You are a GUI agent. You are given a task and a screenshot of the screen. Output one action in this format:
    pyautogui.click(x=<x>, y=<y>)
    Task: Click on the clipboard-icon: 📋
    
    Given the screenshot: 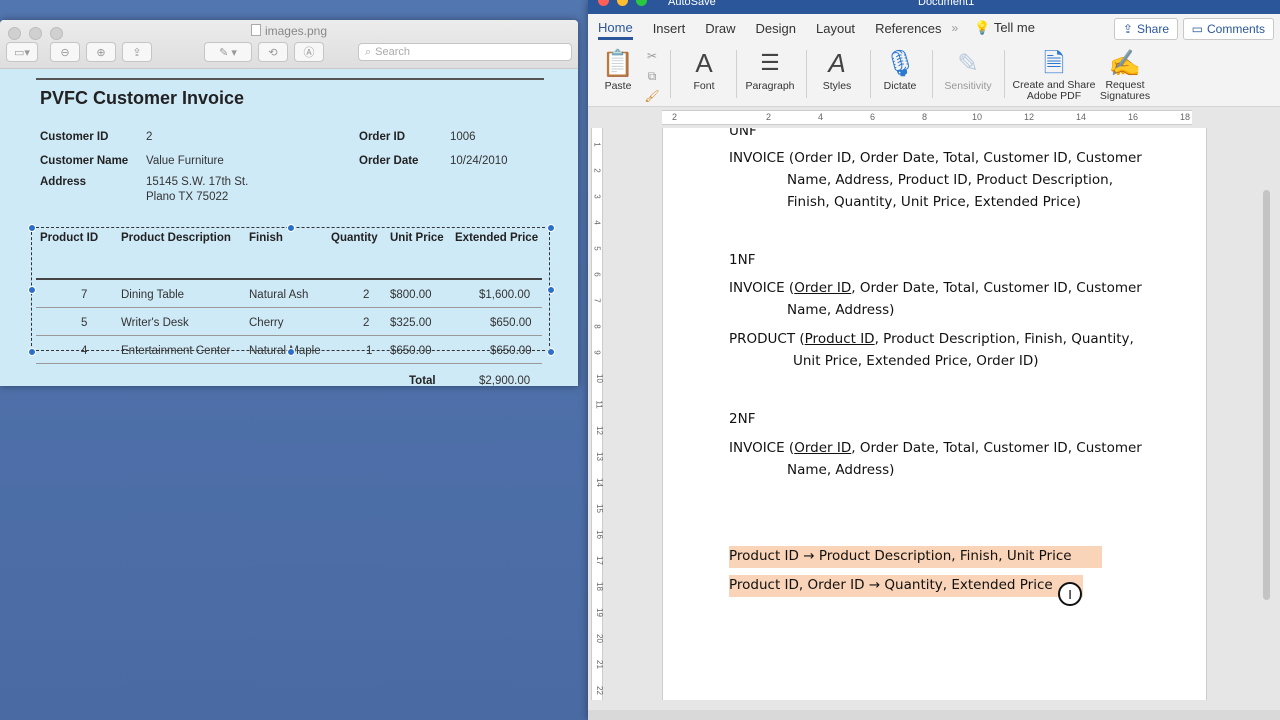 What is the action you would take?
    pyautogui.click(x=618, y=62)
    